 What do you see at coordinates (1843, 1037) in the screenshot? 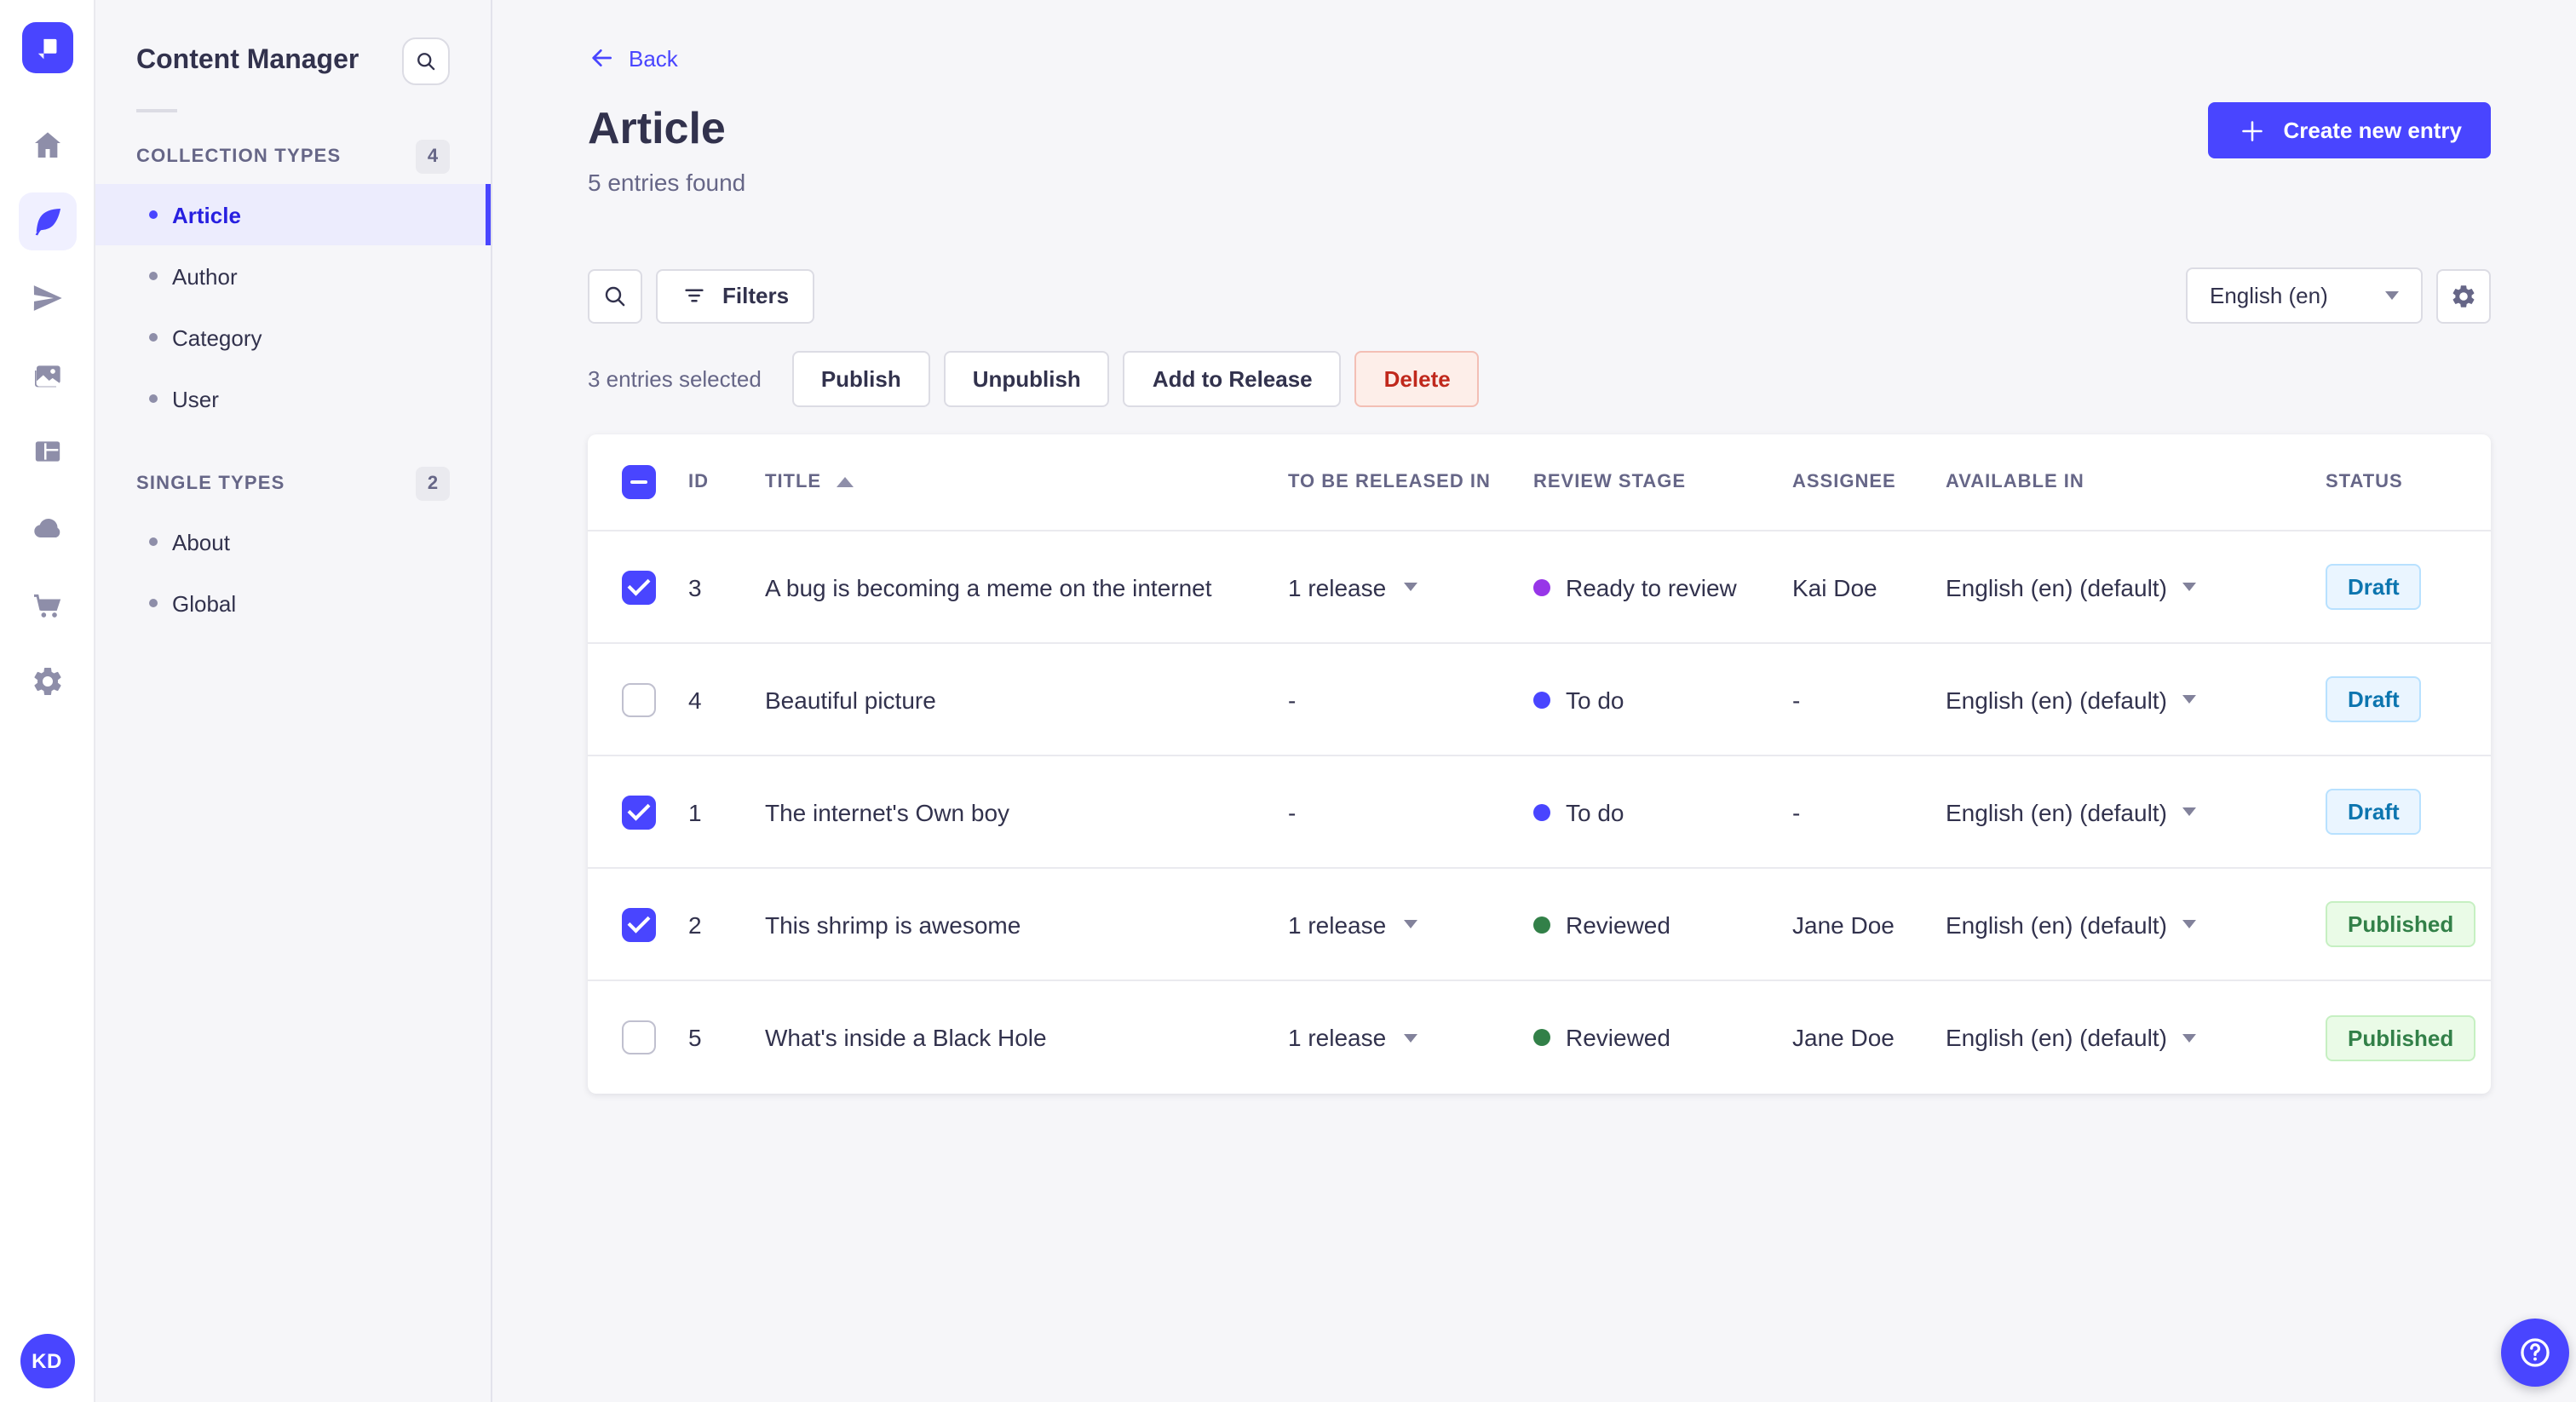
I see `cell-assignee: Jane Doe` at bounding box center [1843, 1037].